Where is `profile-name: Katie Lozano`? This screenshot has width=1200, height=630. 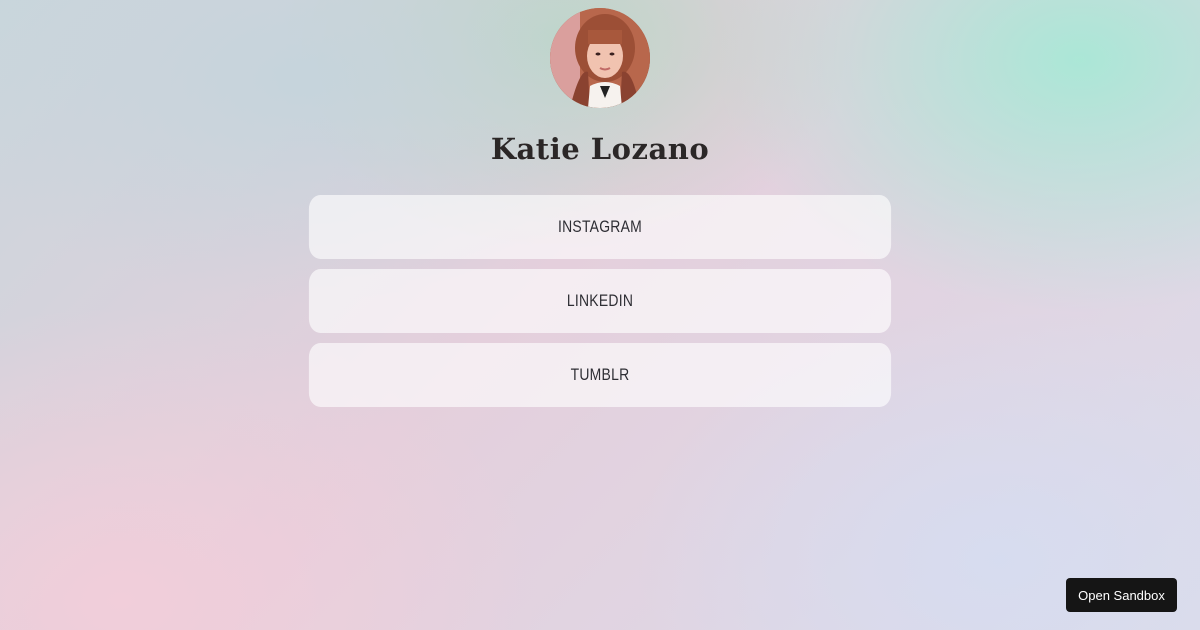
profile-name: Katie Lozano is located at coordinates (600, 149).